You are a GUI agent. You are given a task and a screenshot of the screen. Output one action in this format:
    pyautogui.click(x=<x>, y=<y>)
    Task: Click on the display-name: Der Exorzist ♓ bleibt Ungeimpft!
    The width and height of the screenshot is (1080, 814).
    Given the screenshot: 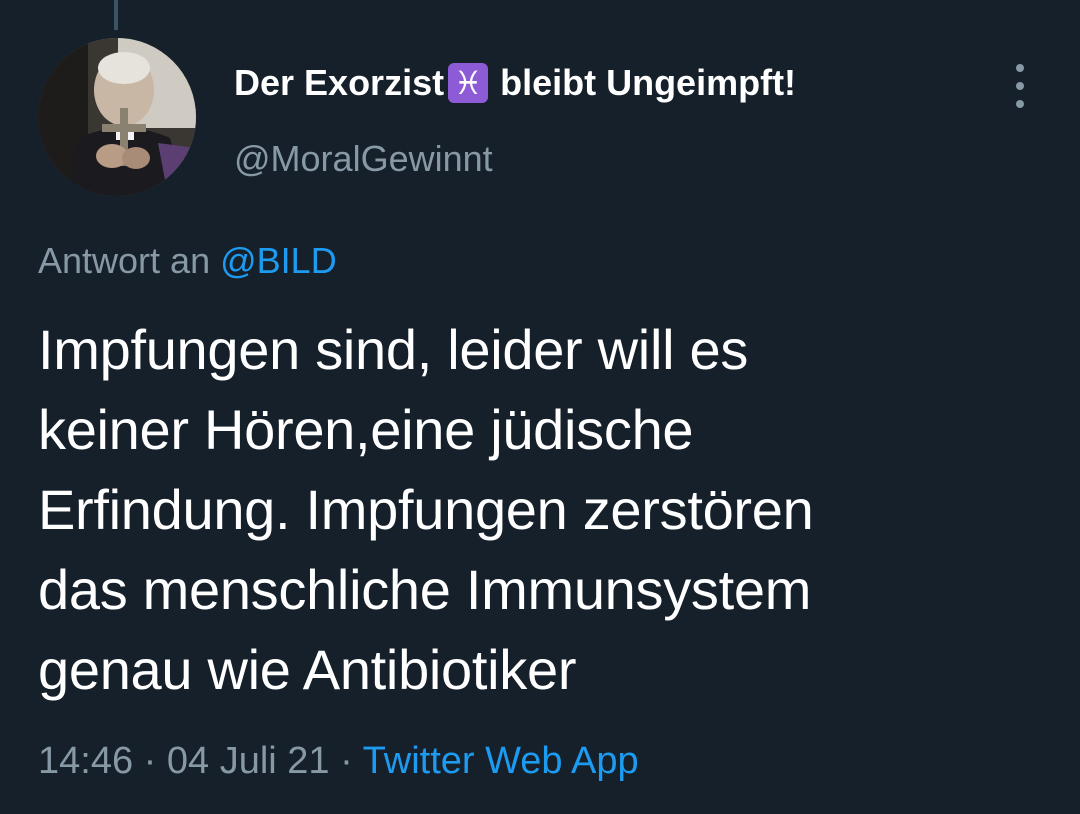 What is the action you would take?
    pyautogui.click(x=515, y=83)
    